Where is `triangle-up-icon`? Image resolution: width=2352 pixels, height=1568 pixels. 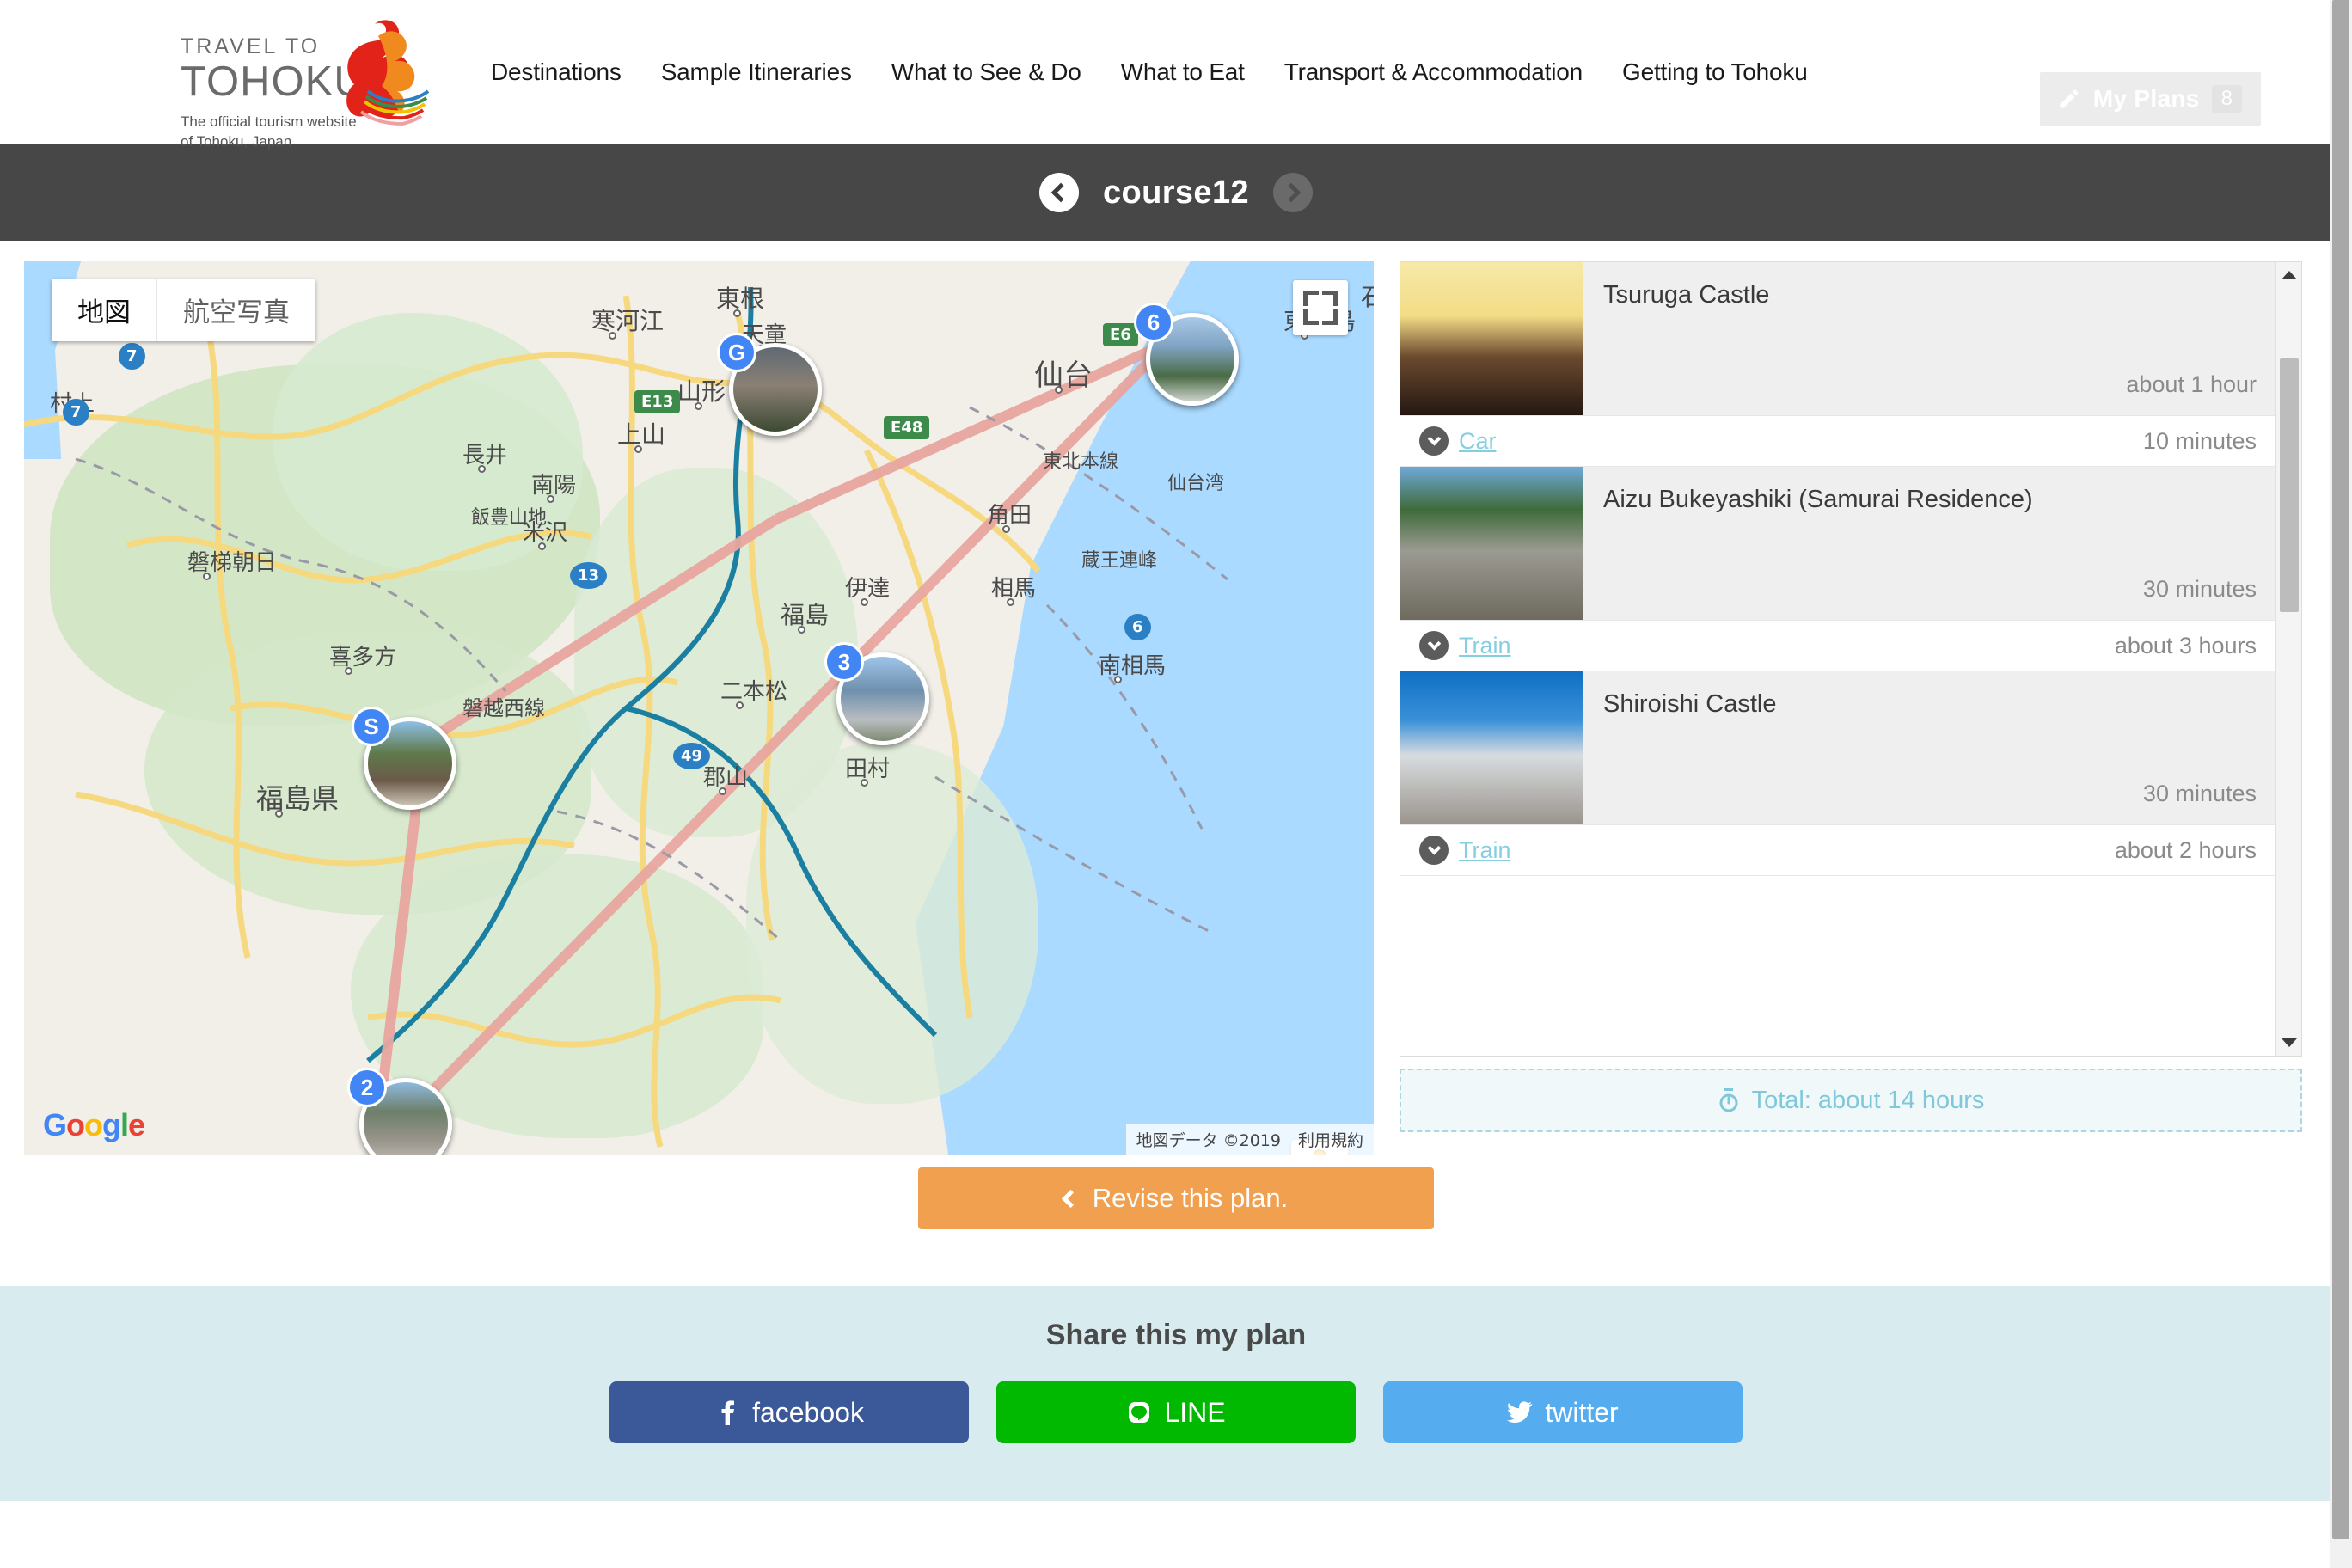 triangle-up-icon is located at coordinates (2289, 275).